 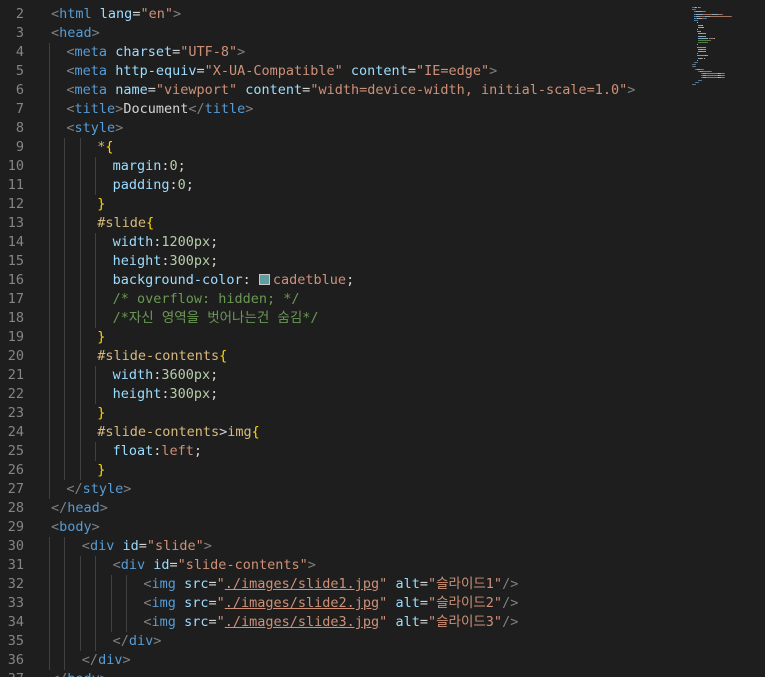 What do you see at coordinates (15, 166) in the screenshot?
I see `line-number: 10` at bounding box center [15, 166].